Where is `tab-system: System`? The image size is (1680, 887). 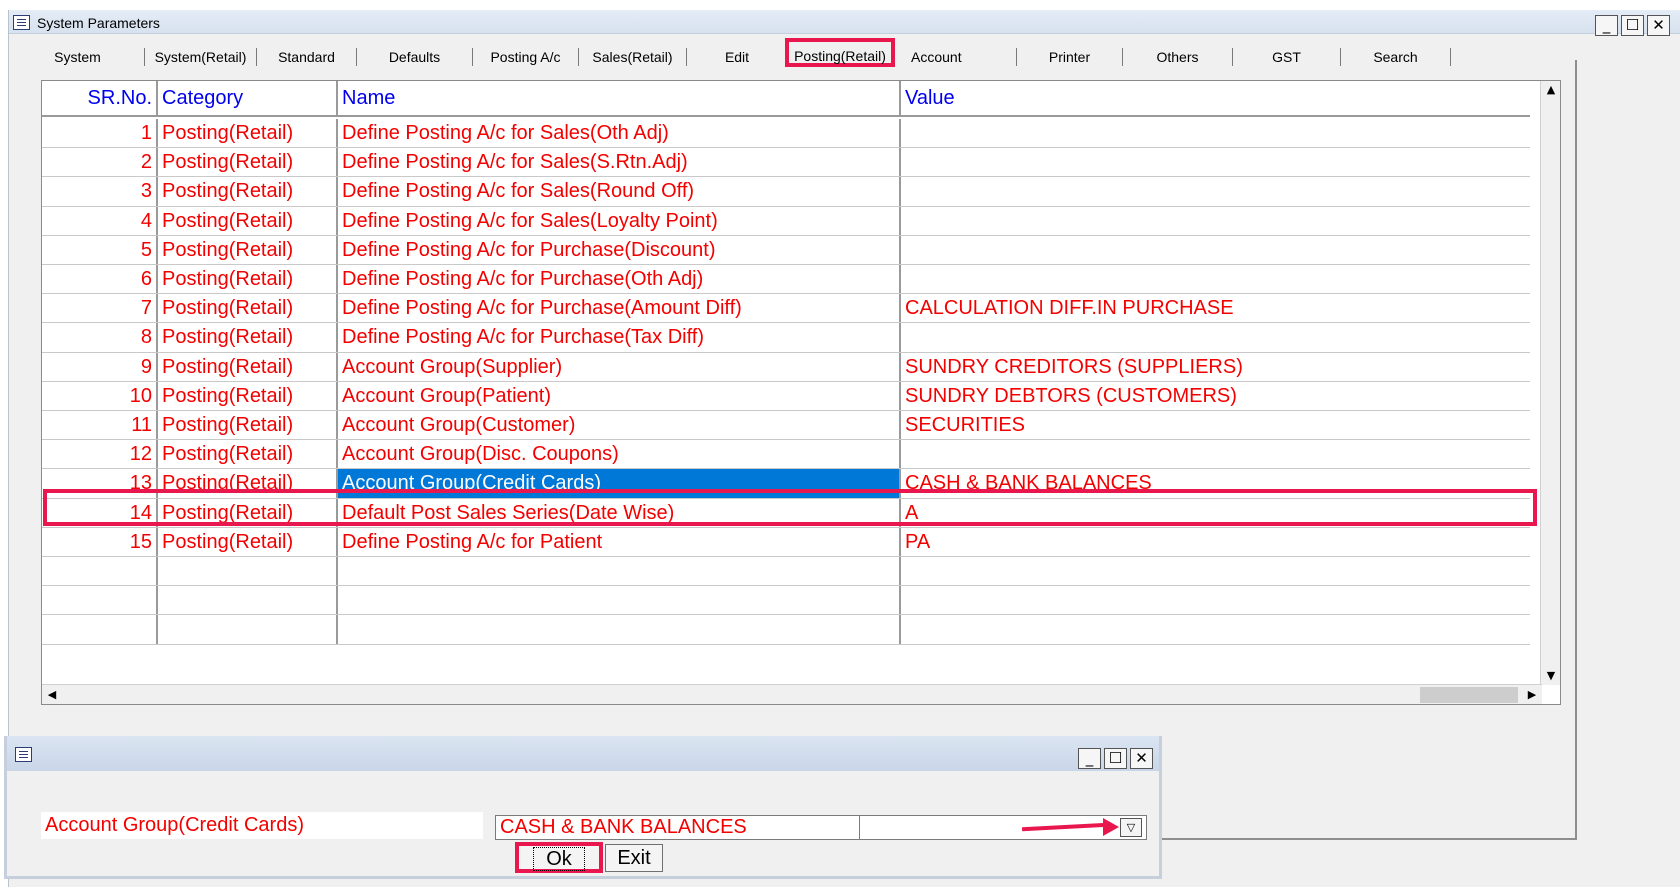 tab-system: System is located at coordinates (78, 57).